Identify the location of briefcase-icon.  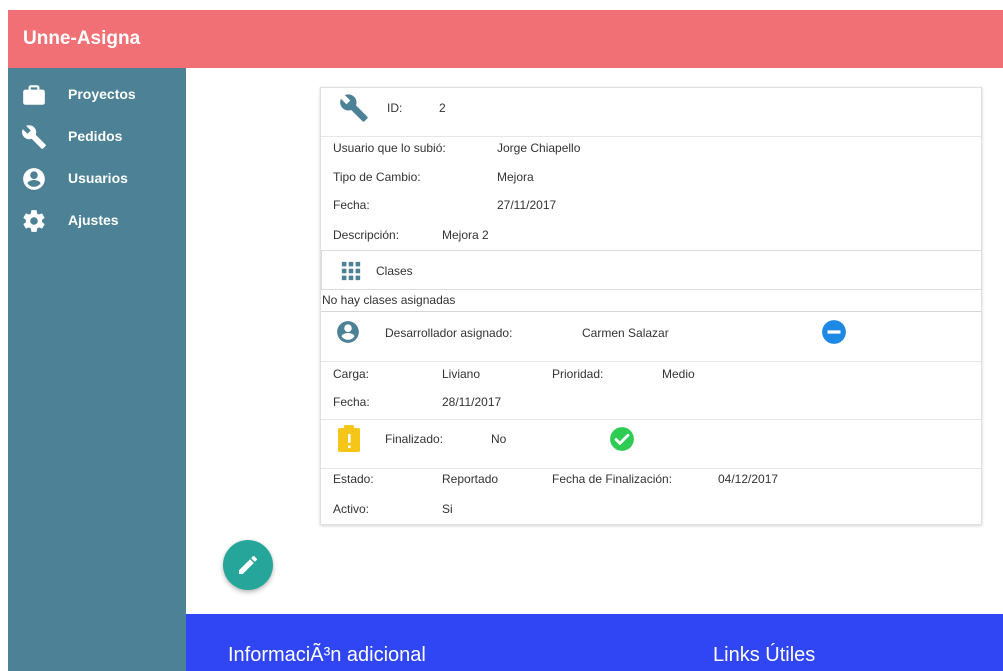
(34, 95).